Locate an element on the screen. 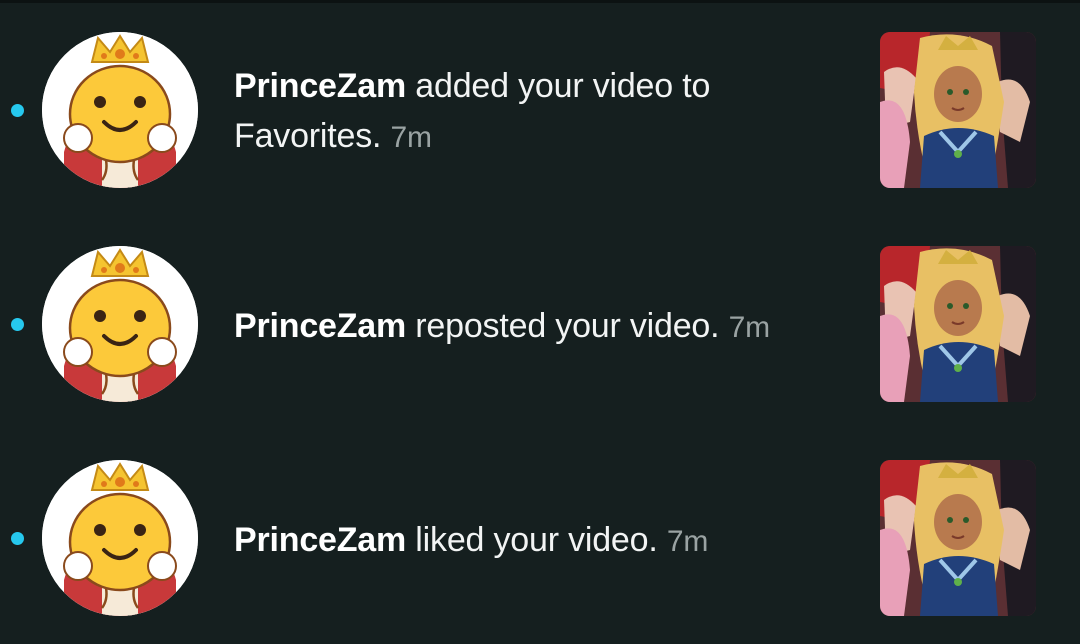 The image size is (1080, 644). notification-text: PrinceZam liked your video. 7m is located at coordinates (534, 541).